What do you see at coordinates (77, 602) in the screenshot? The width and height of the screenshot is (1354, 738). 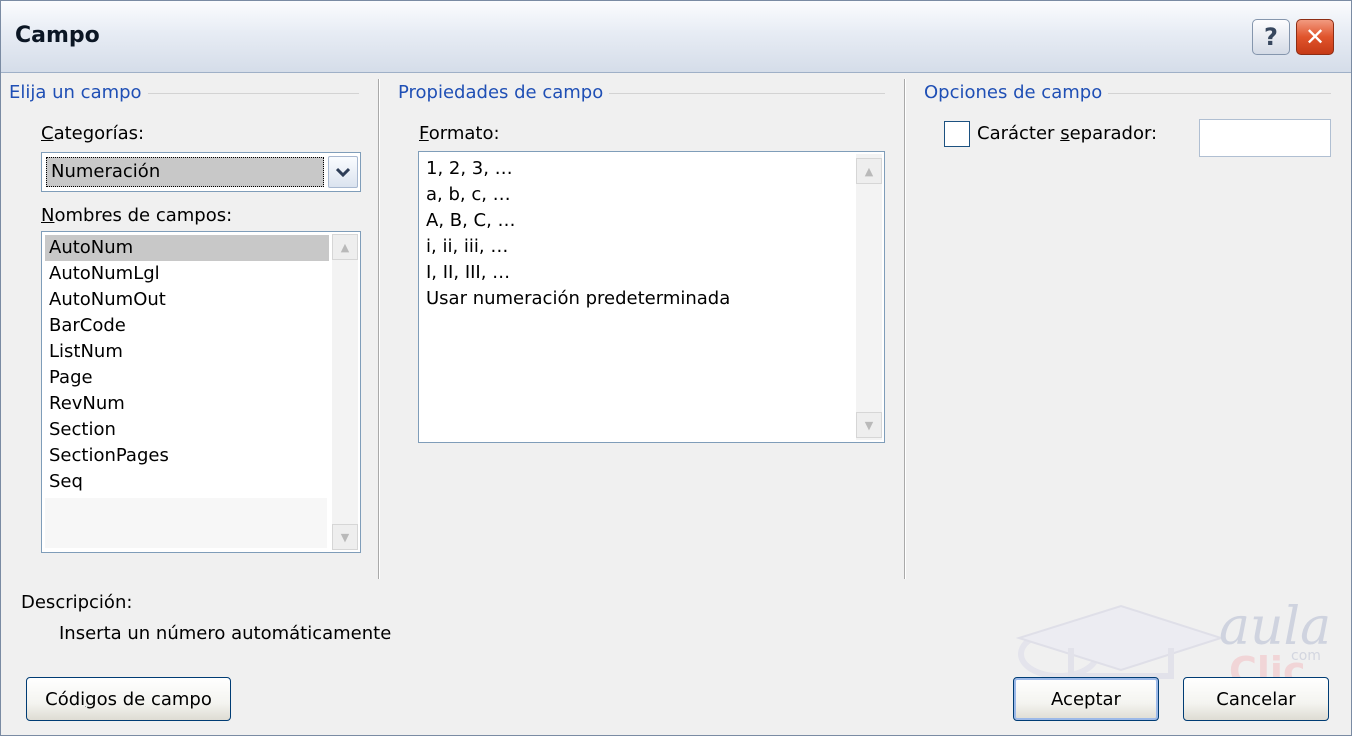 I see `description-label: Descripción:` at bounding box center [77, 602].